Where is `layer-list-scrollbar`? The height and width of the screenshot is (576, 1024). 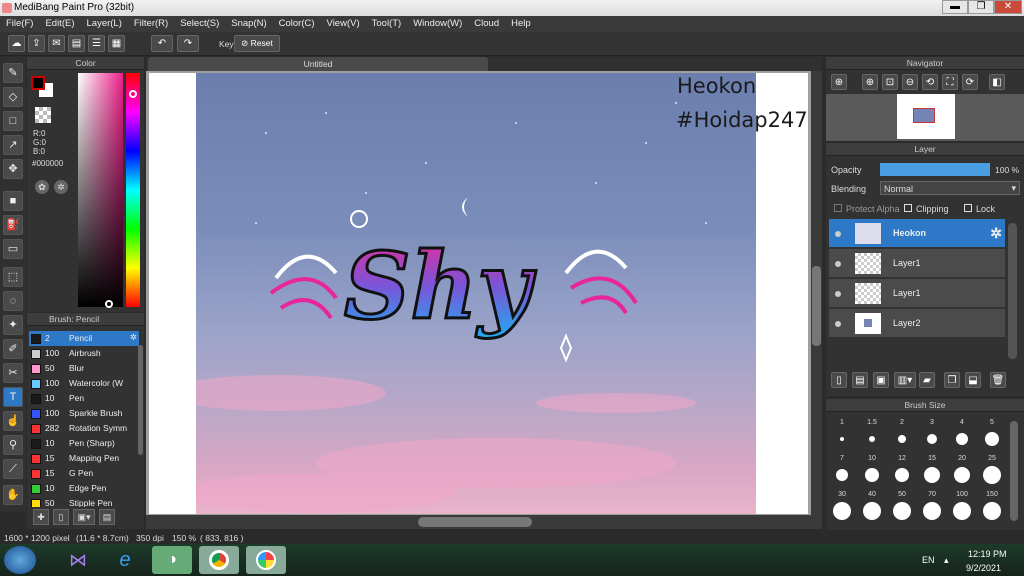 layer-list-scrollbar is located at coordinates (1012, 291).